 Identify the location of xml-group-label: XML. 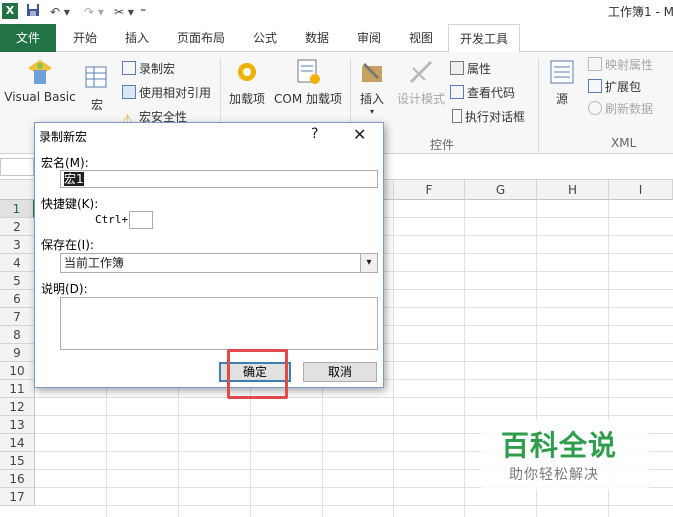
(624, 143).